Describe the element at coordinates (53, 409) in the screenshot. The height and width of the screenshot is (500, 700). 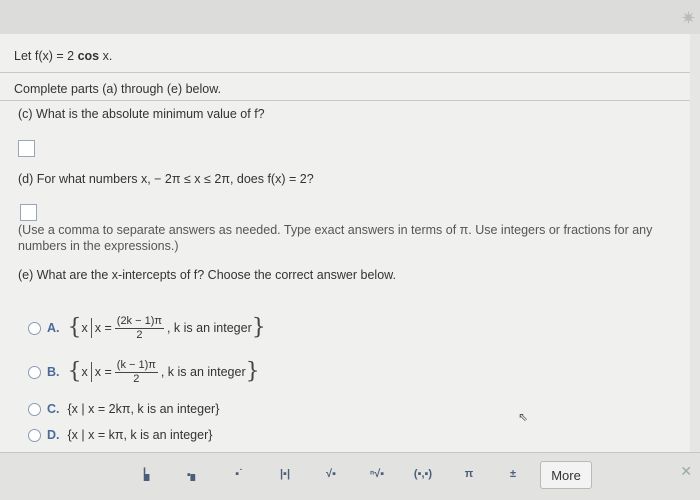
I see `option-letter: C.` at that location.